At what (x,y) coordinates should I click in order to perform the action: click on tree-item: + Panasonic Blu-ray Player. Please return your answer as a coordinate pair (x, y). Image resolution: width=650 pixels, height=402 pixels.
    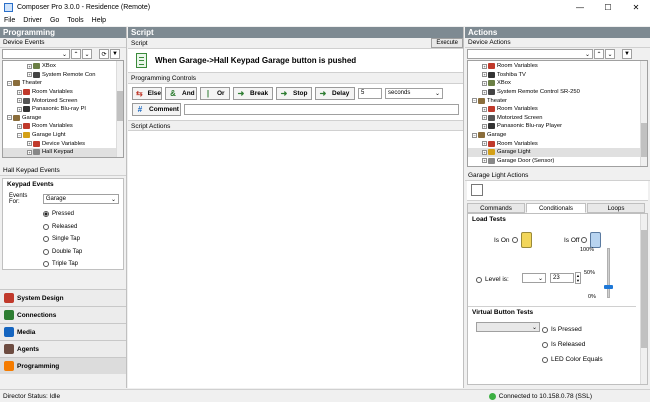
    Looking at the image, I should click on (554, 126).